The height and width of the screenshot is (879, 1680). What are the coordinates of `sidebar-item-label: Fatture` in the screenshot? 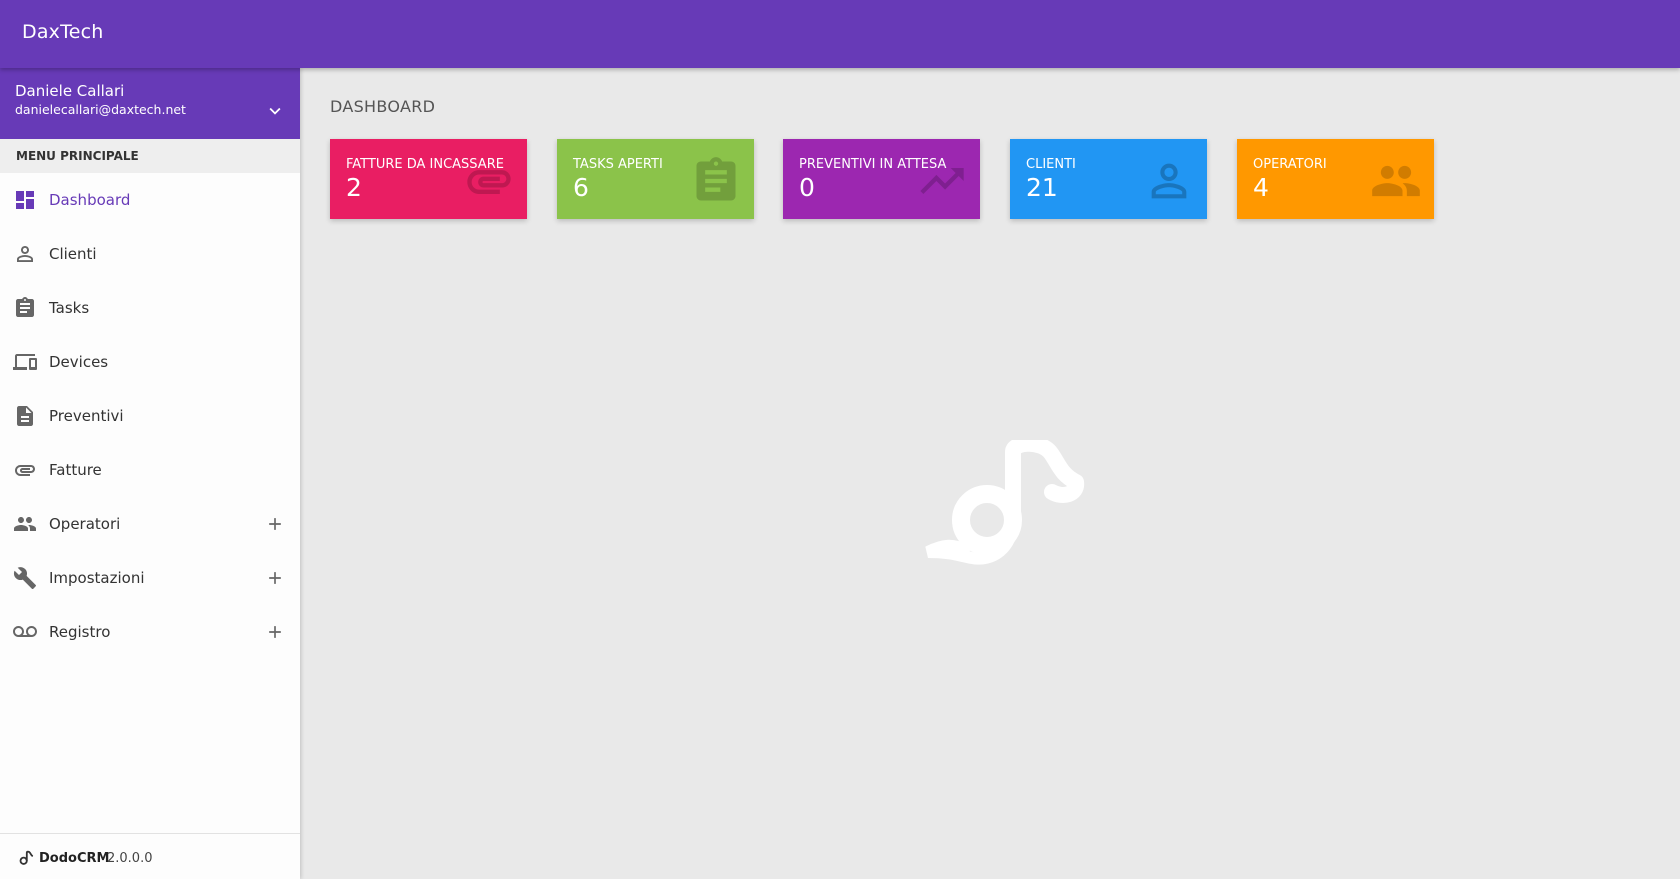 It's located at (75, 470).